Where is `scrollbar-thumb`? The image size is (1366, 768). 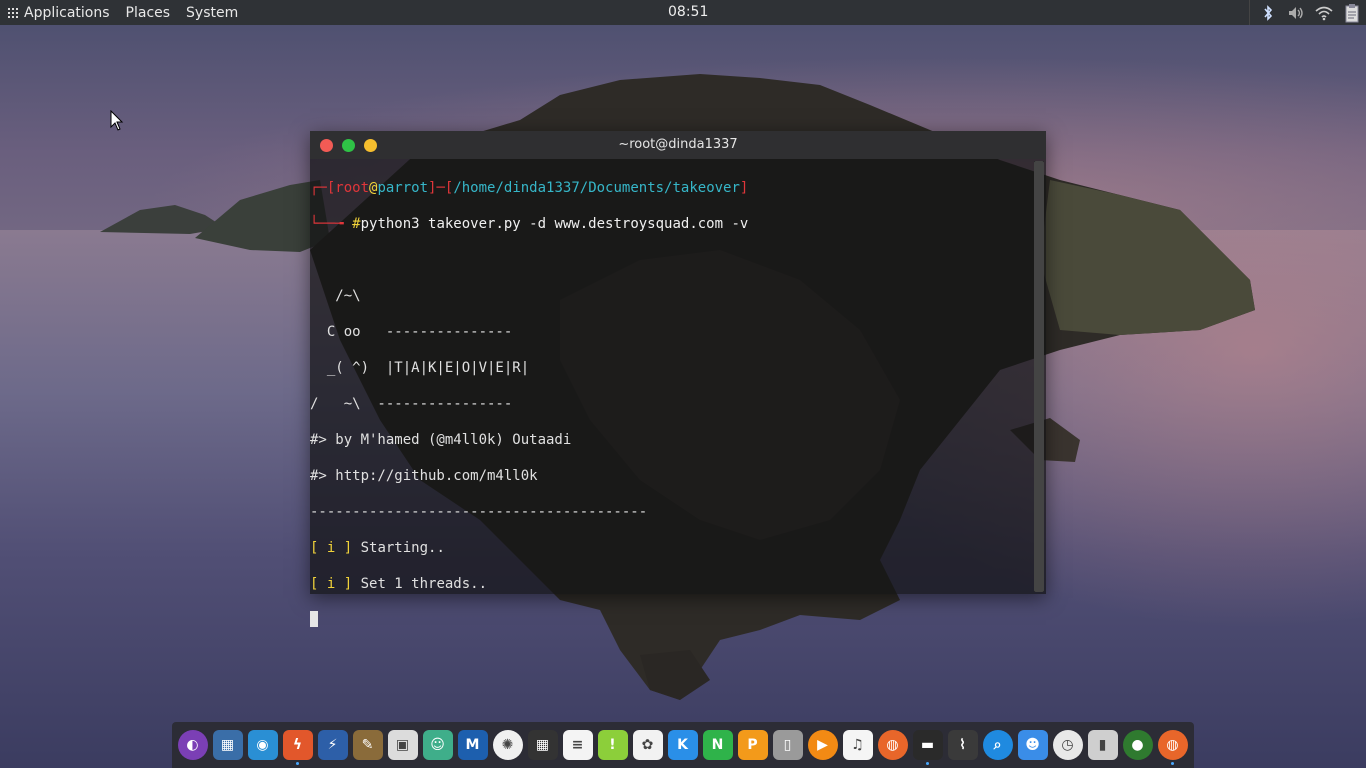 scrollbar-thumb is located at coordinates (1039, 376).